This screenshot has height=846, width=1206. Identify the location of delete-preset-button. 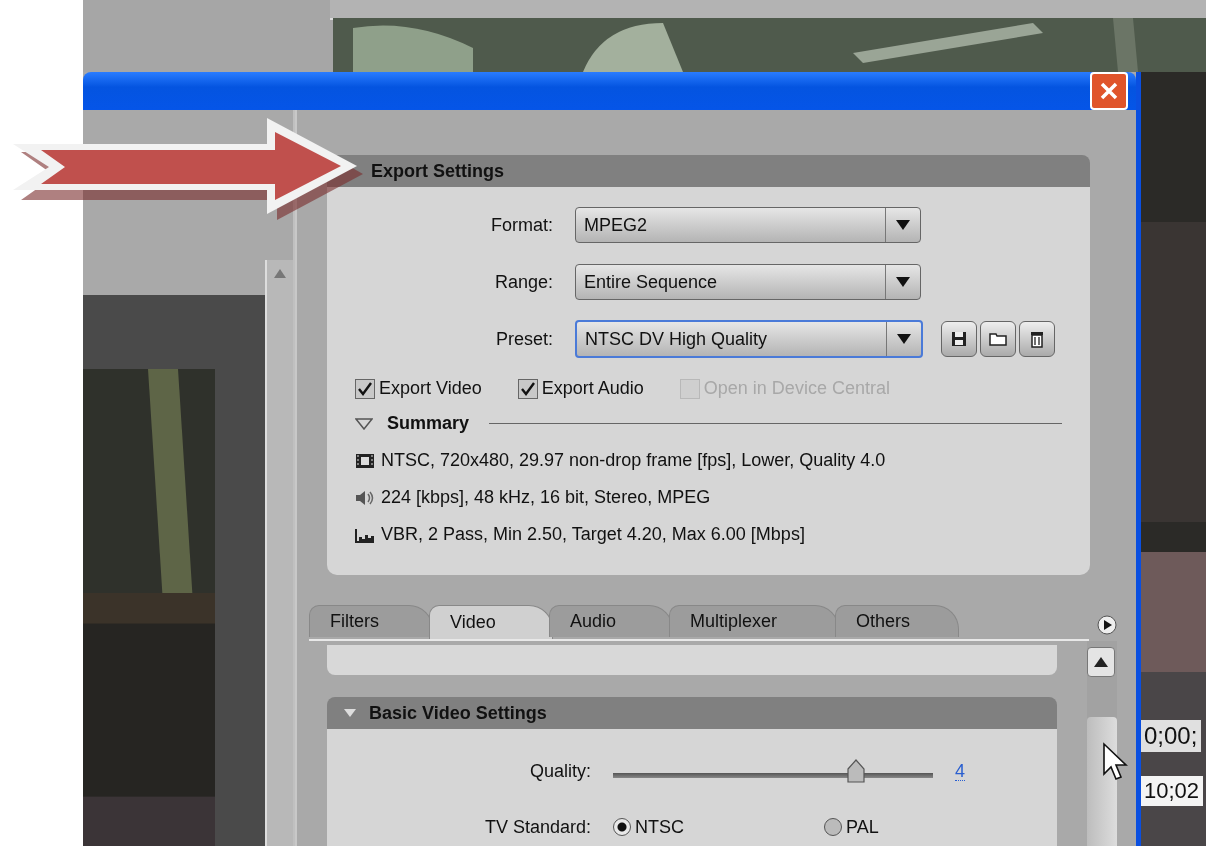
(1037, 339).